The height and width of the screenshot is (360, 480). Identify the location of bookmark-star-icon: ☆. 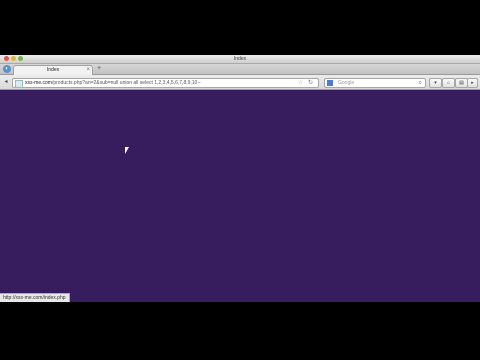
(300, 83).